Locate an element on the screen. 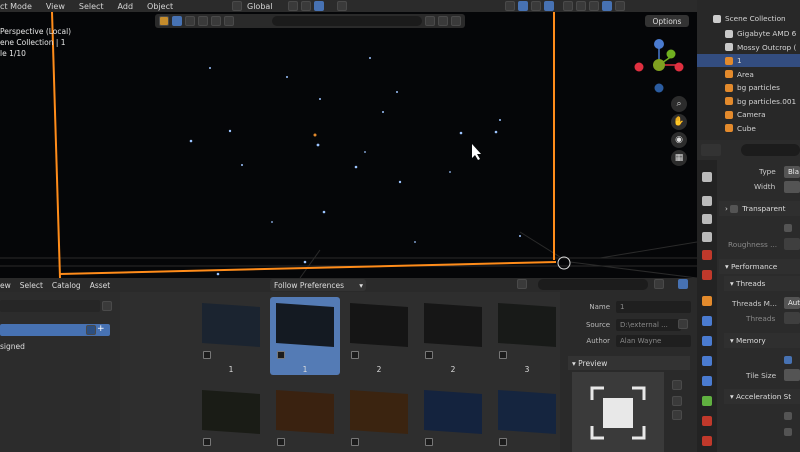 The height and width of the screenshot is (452, 800). asset-thumbnail: 3 is located at coordinates (527, 336).